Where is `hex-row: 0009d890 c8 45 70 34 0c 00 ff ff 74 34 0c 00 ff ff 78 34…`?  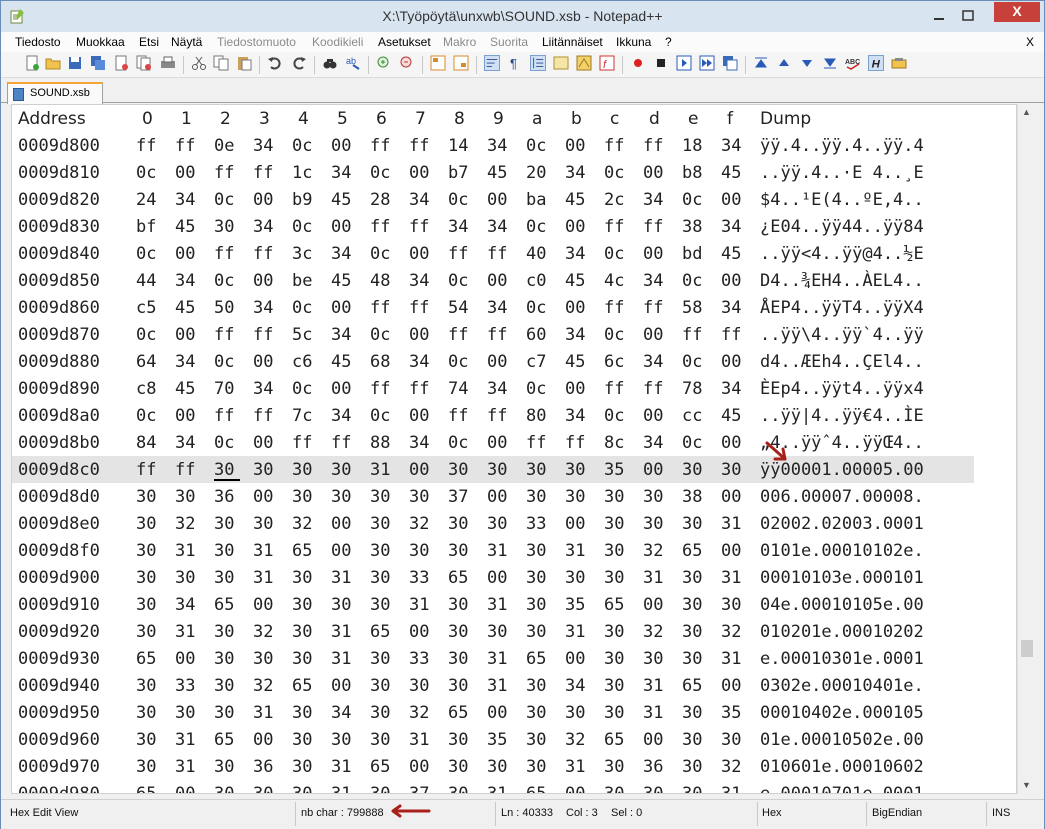
hex-row: 0009d890 c8 45 70 34 0c 00 ff ff 74 34 0c 00 ff ff 78 34… is located at coordinates (514, 388).